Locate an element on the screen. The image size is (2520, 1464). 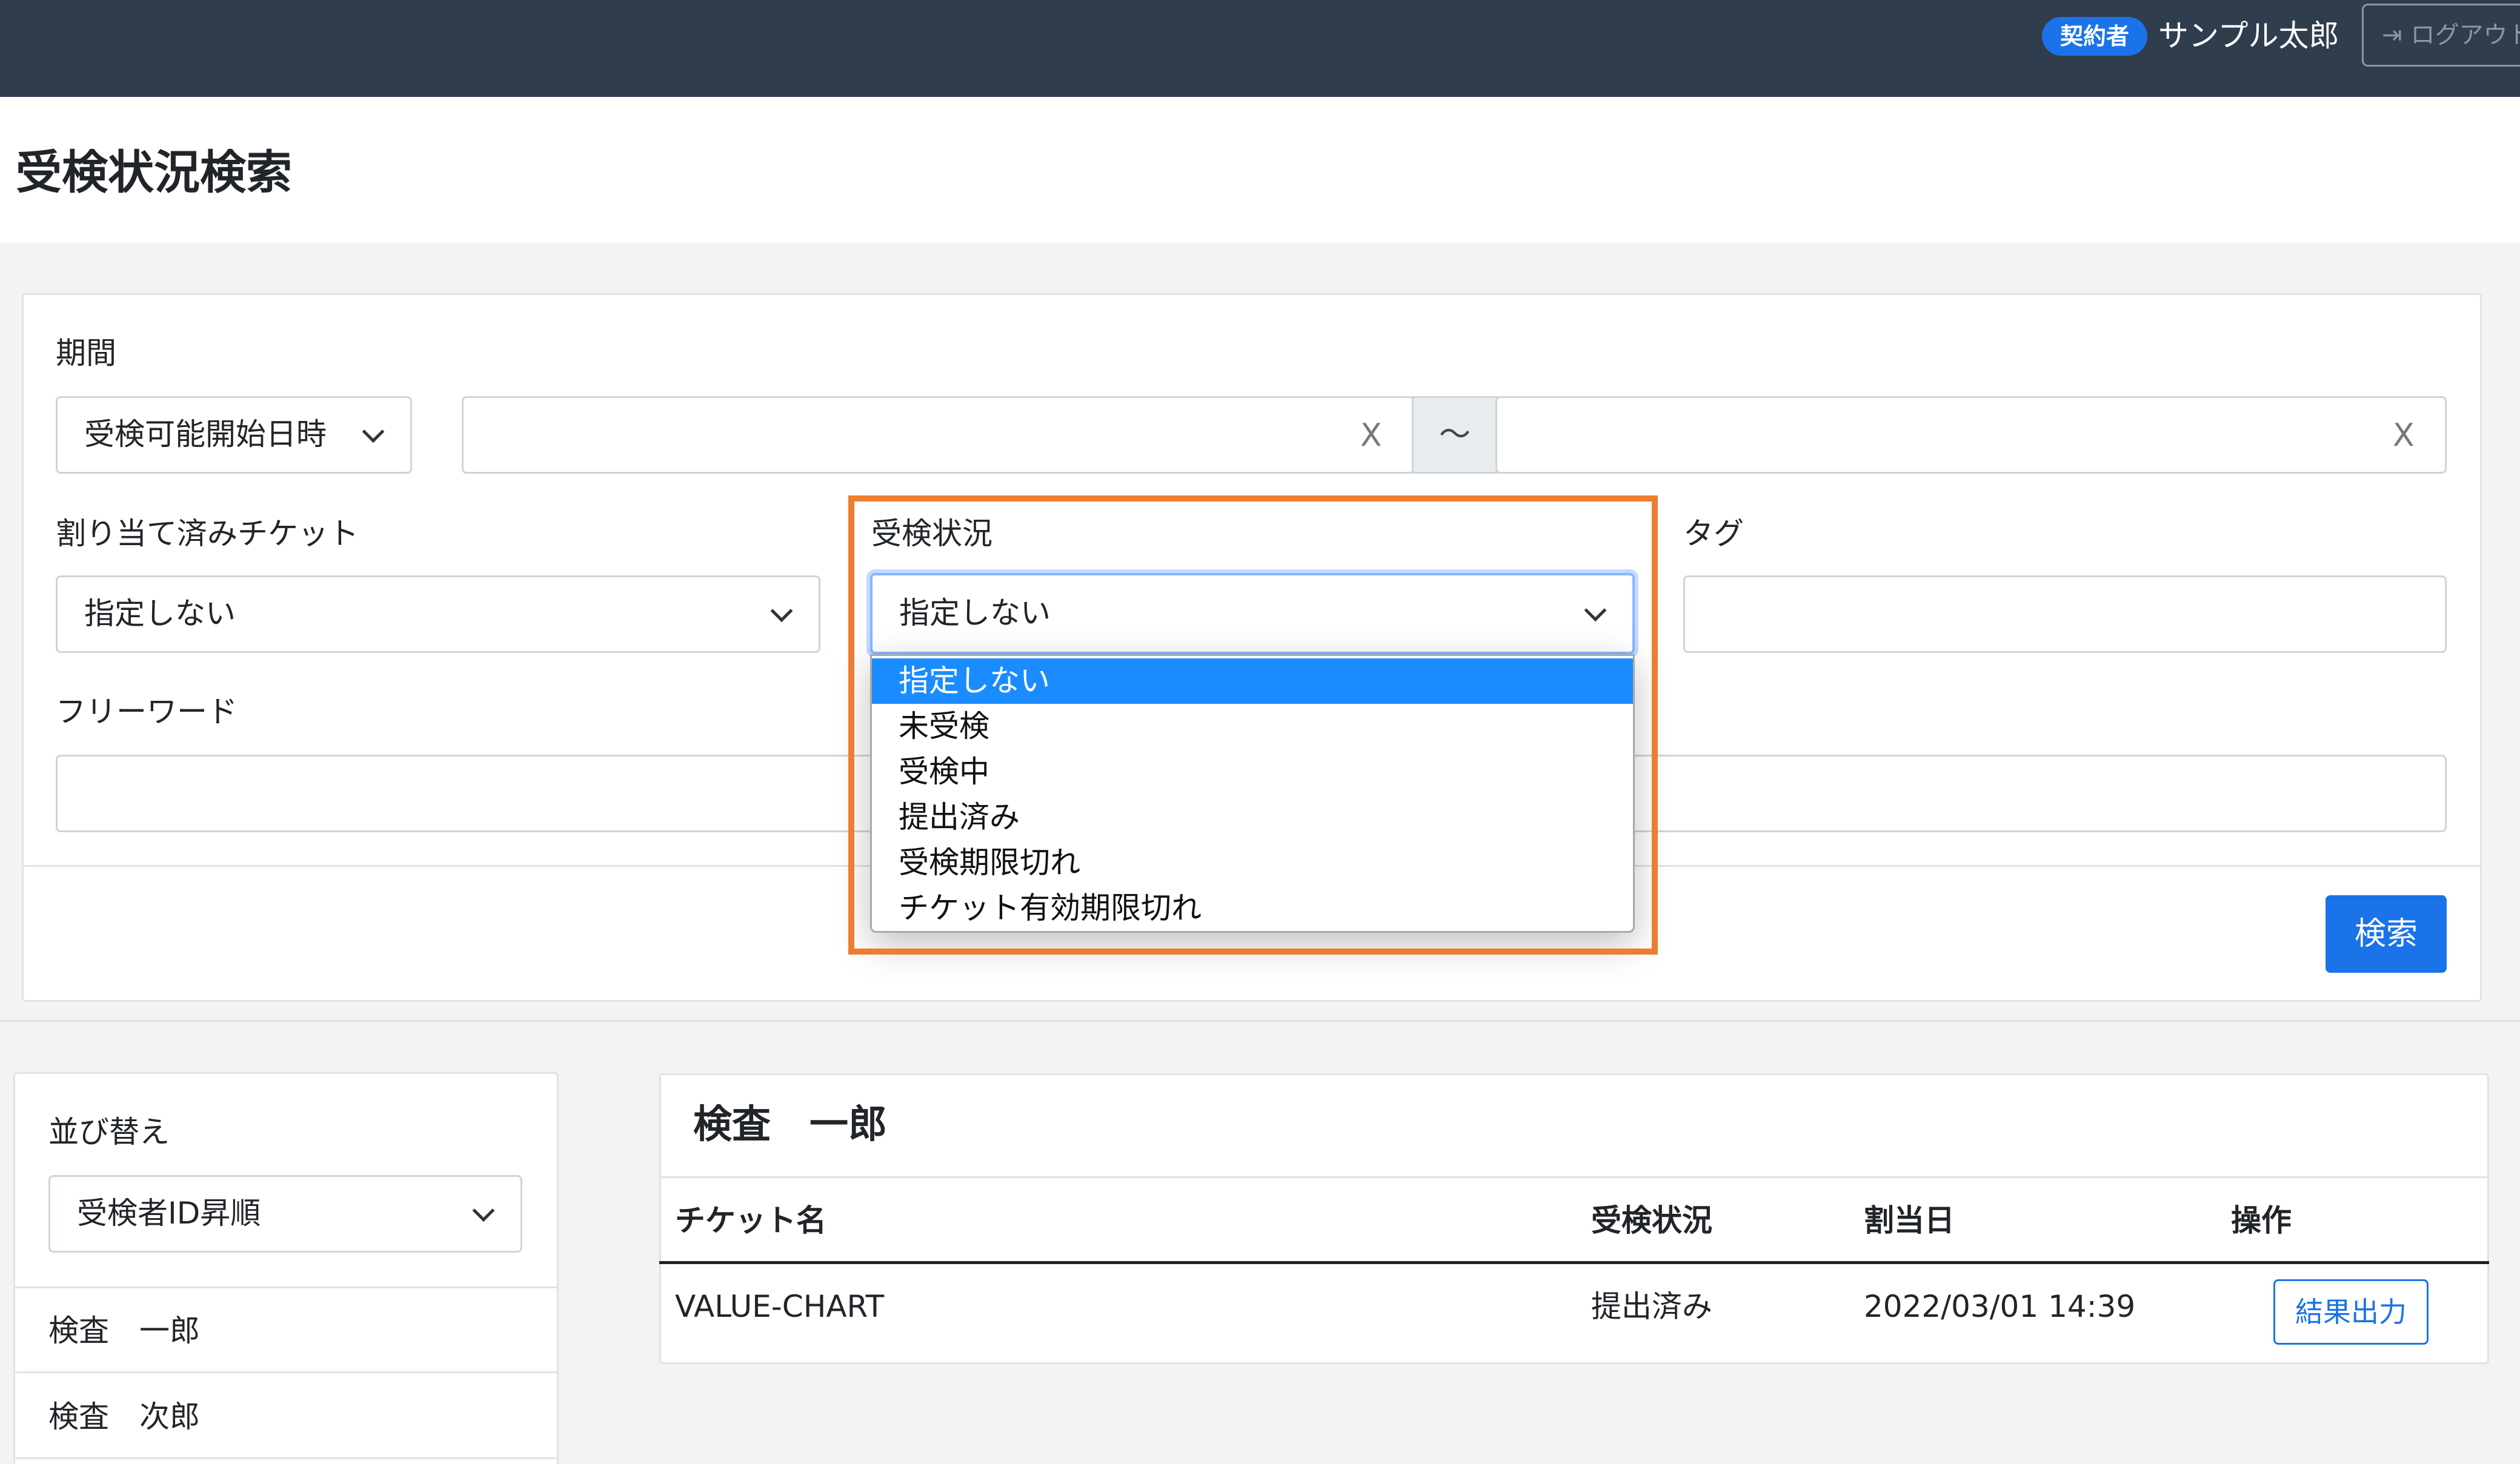
freeword-label: フリーワード is located at coordinates (147, 711).